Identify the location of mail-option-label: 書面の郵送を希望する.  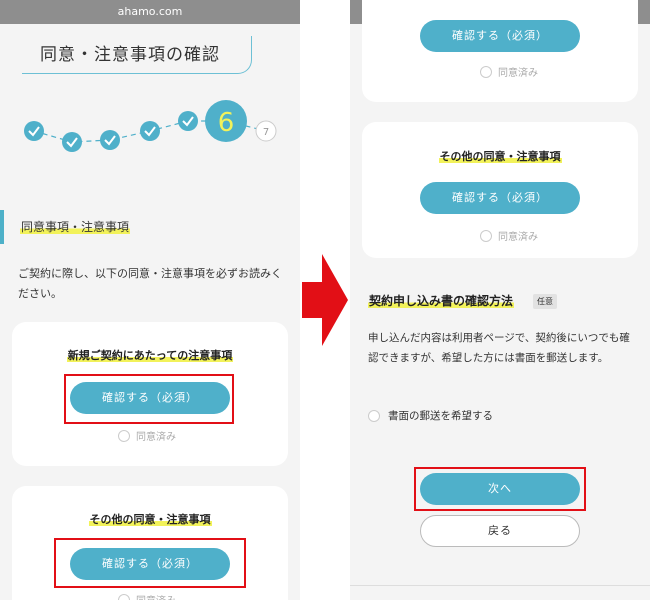
(440, 416).